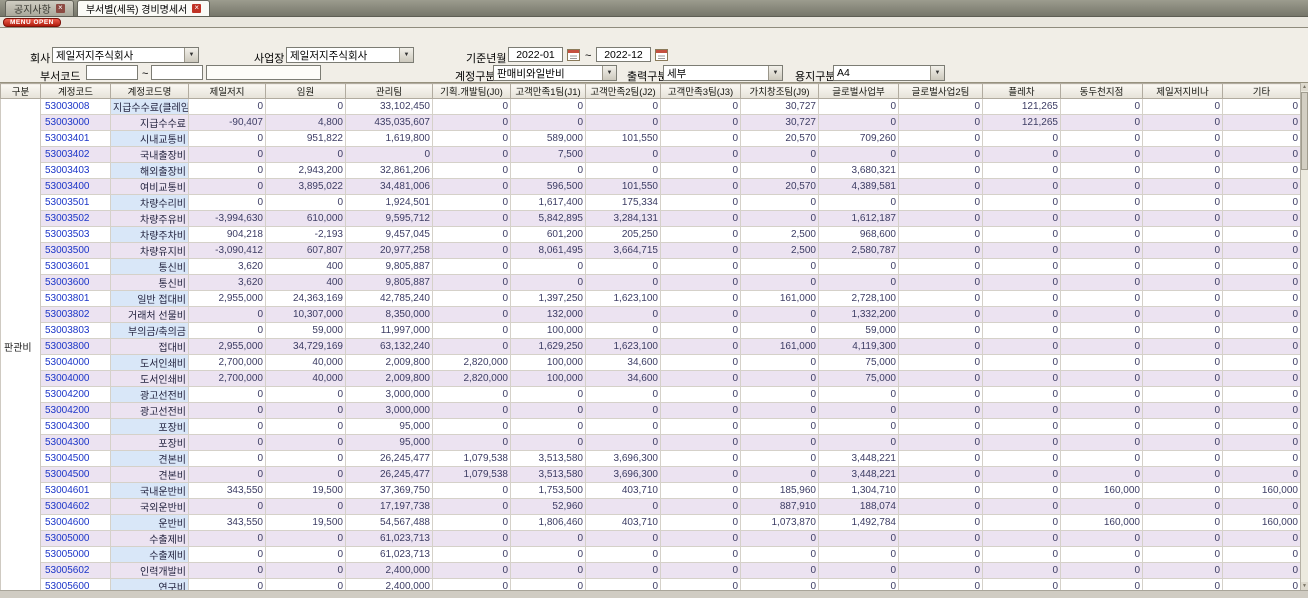  What do you see at coordinates (389, 330) in the screenshot?
I see `value-cell: 11,997,000` at bounding box center [389, 330].